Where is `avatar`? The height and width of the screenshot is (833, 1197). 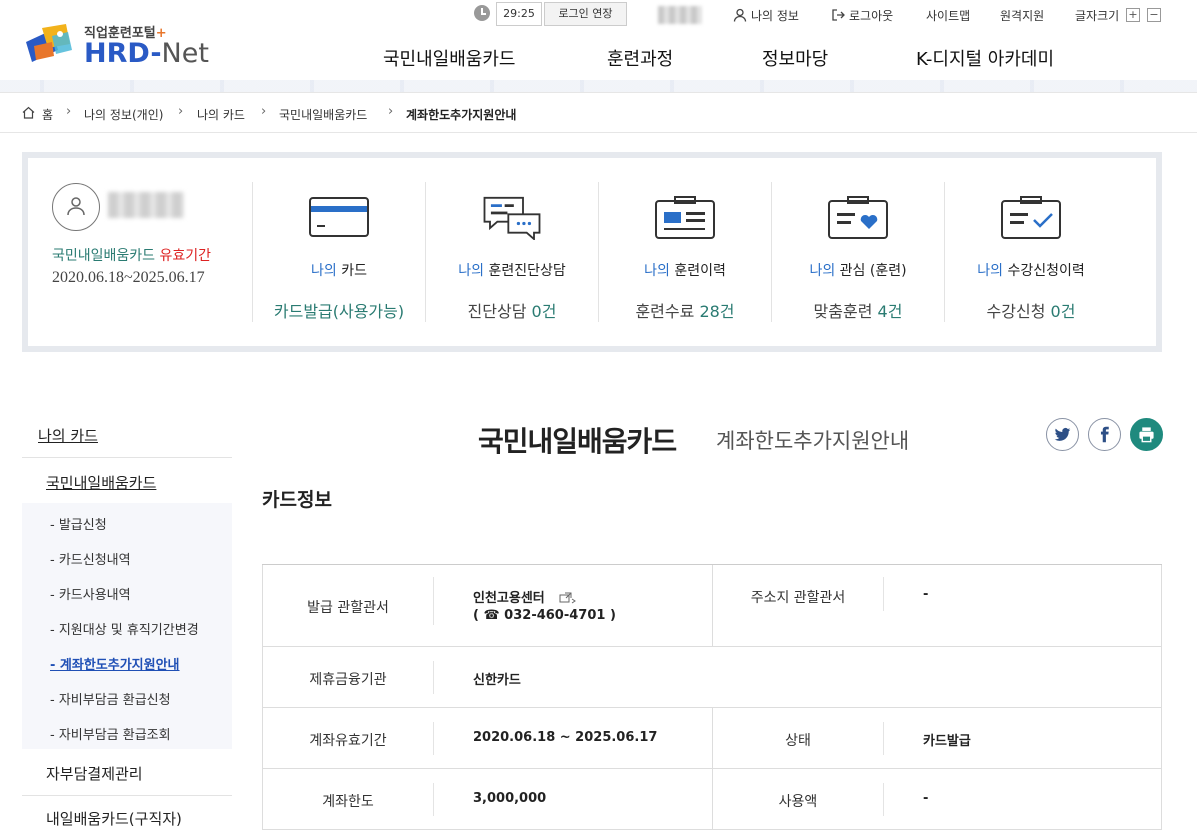 avatar is located at coordinates (76, 207).